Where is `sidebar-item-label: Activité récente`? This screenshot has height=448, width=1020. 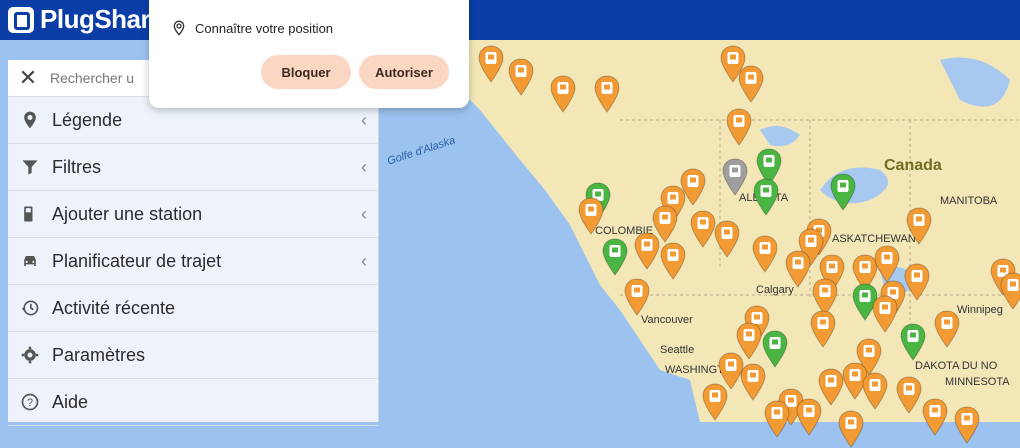 sidebar-item-label: Activité récente is located at coordinates (114, 307).